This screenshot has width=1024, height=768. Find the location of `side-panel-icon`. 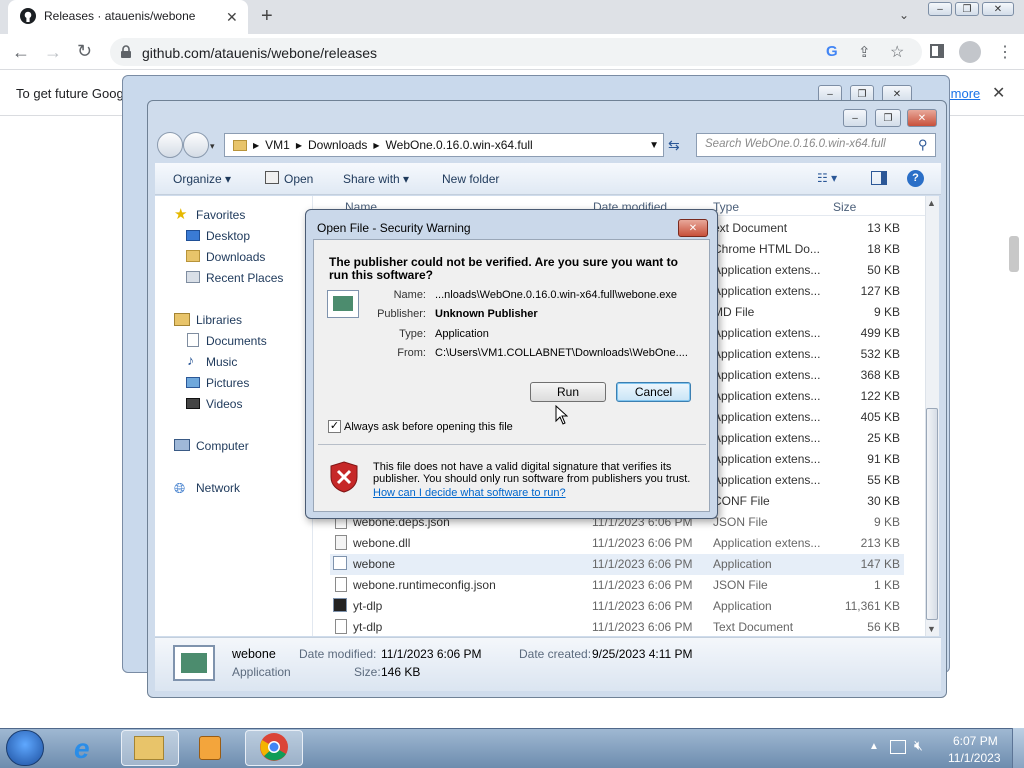

side-panel-icon is located at coordinates (937, 51).